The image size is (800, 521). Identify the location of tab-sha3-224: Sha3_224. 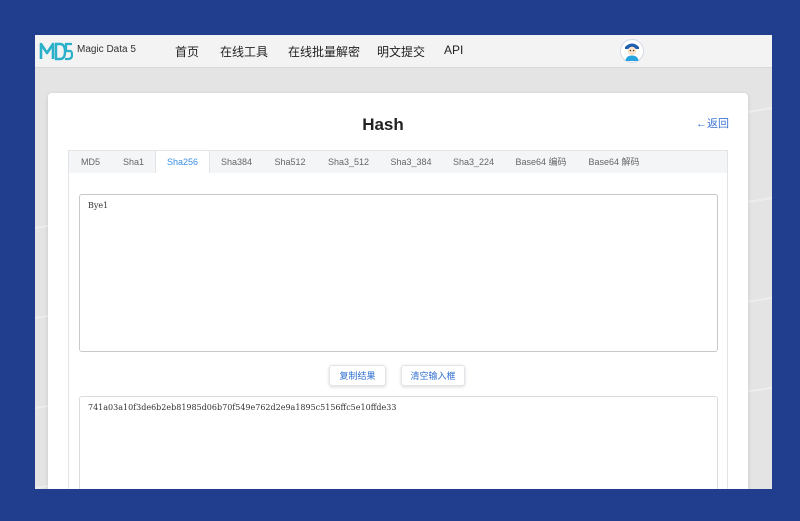
(473, 162).